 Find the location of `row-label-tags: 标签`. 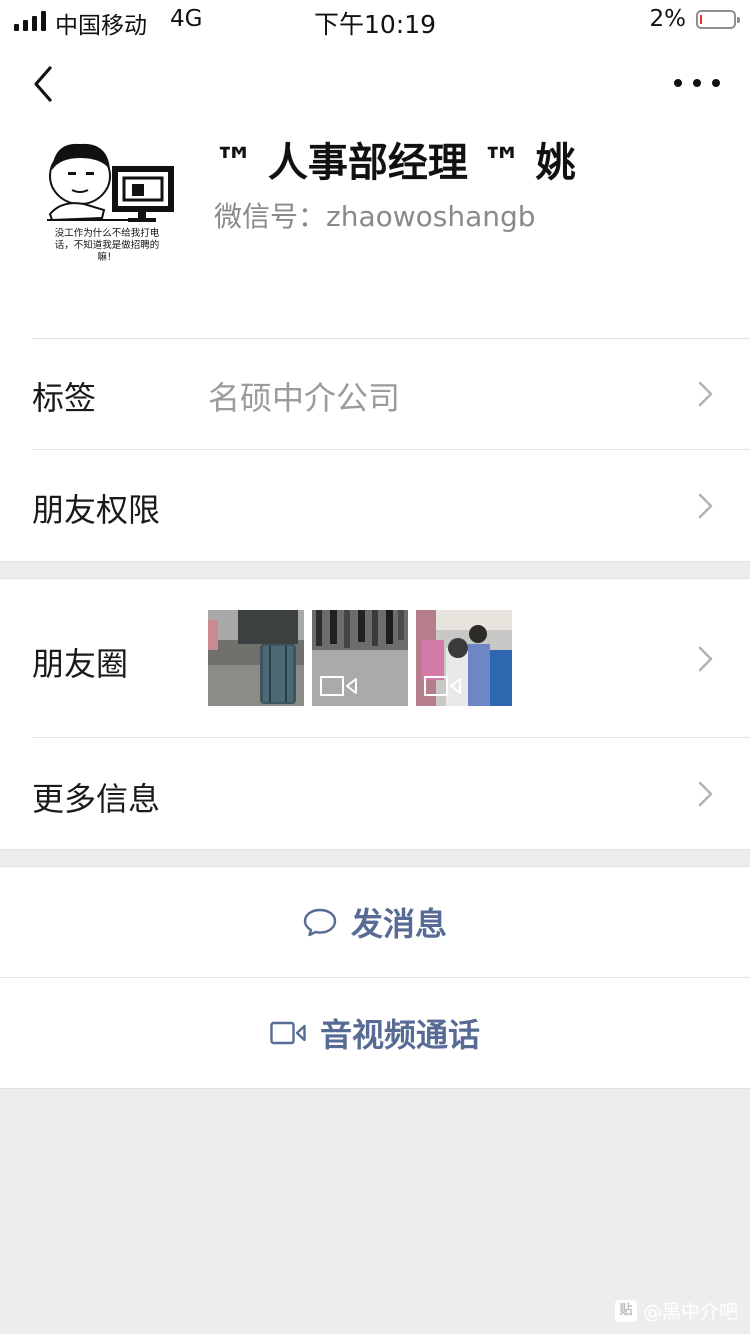

row-label-tags: 标签 is located at coordinates (64, 398).